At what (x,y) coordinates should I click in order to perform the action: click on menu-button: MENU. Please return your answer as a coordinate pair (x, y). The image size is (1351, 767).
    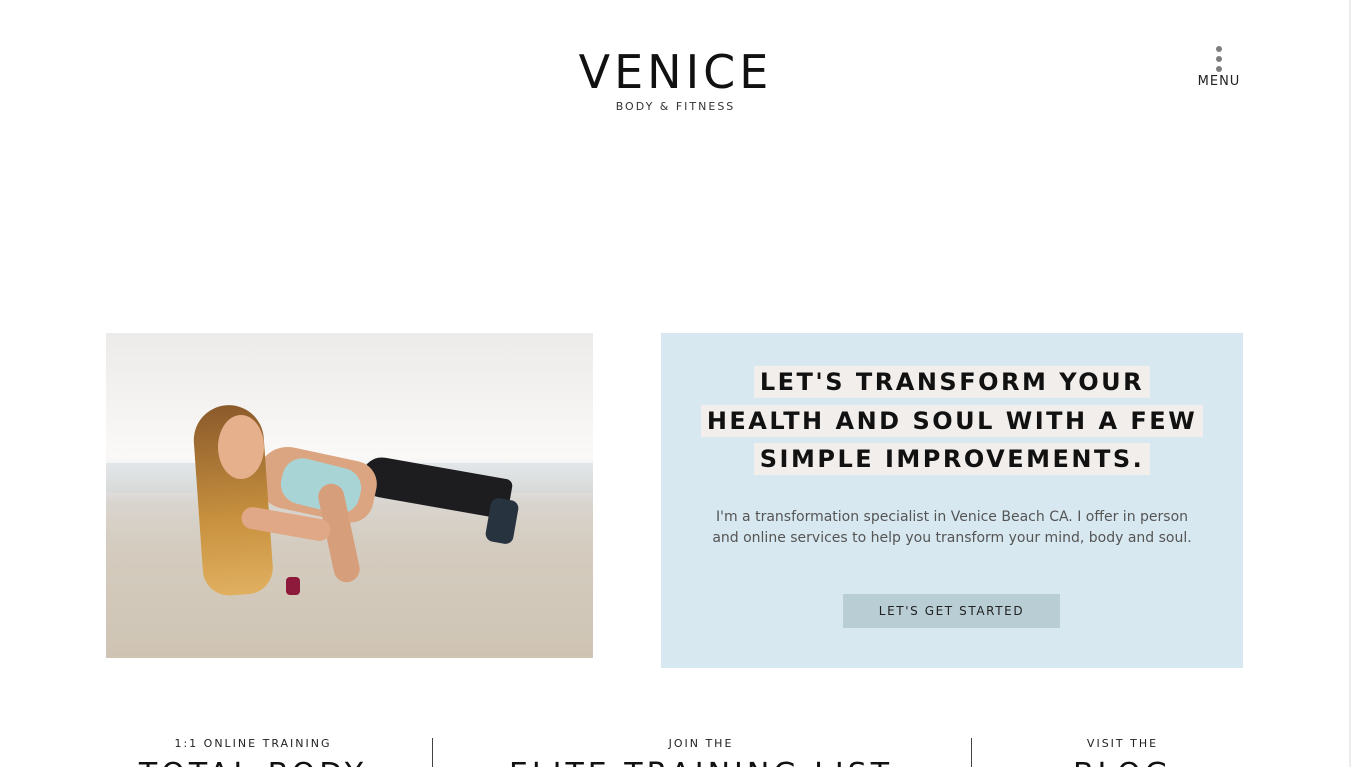
    Looking at the image, I should click on (1219, 67).